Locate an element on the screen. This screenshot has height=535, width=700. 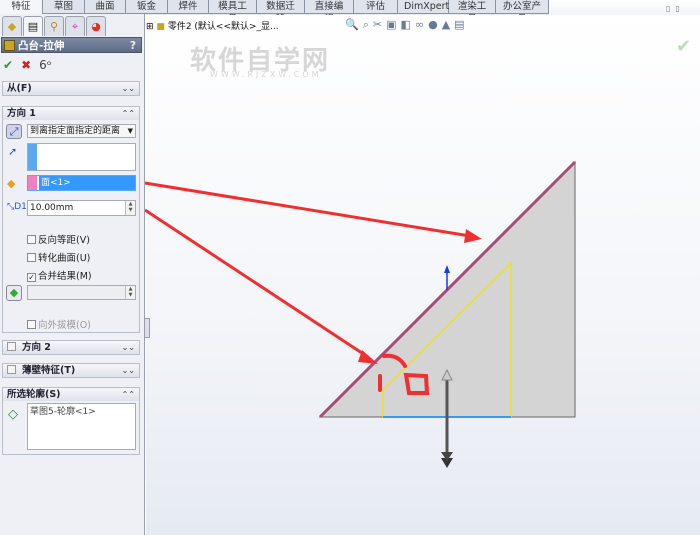
boss-extrude-icon is located at coordinates (9, 45).